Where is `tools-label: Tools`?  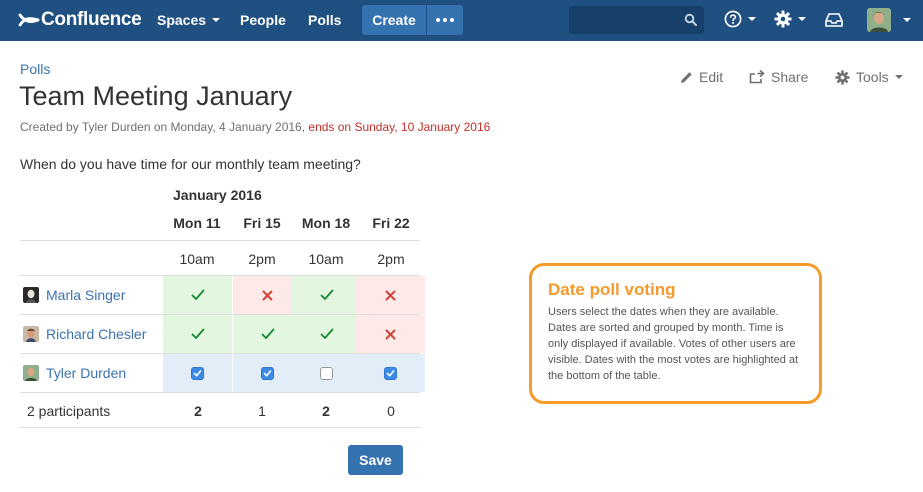 tools-label: Tools is located at coordinates (872, 77).